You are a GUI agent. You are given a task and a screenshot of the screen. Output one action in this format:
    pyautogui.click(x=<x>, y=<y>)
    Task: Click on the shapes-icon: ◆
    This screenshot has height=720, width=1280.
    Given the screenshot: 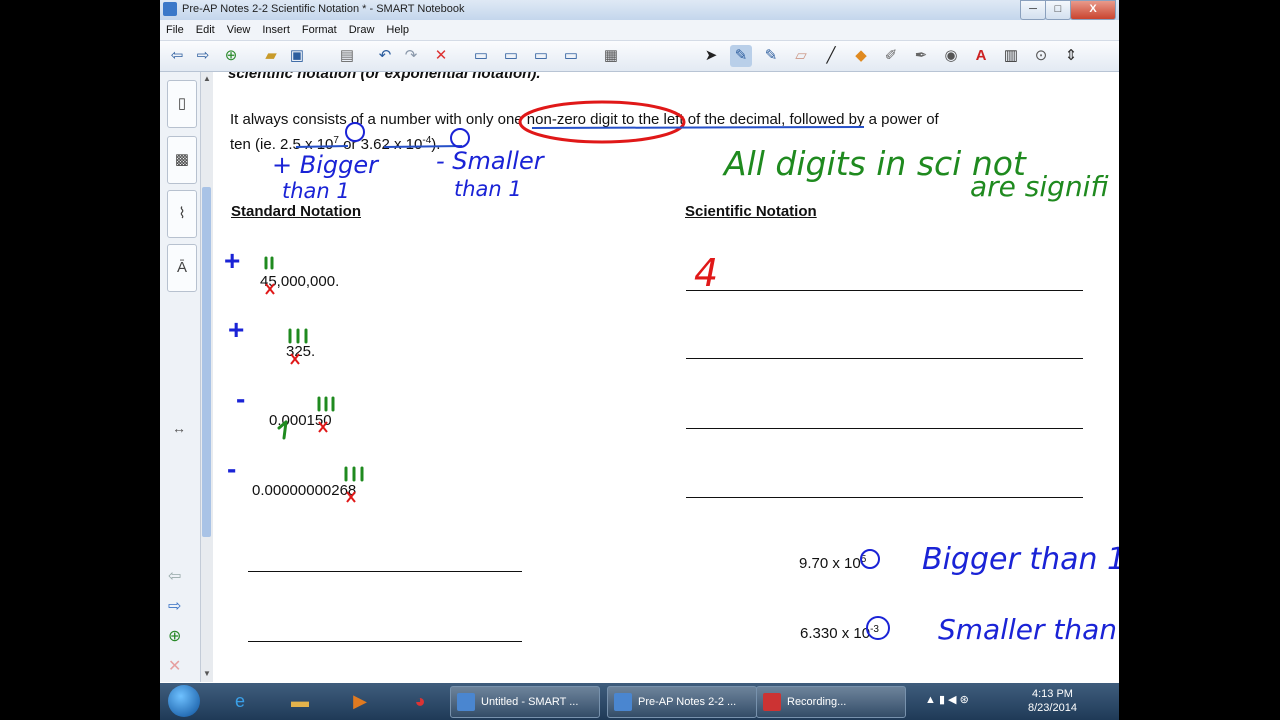 What is the action you would take?
    pyautogui.click(x=861, y=56)
    